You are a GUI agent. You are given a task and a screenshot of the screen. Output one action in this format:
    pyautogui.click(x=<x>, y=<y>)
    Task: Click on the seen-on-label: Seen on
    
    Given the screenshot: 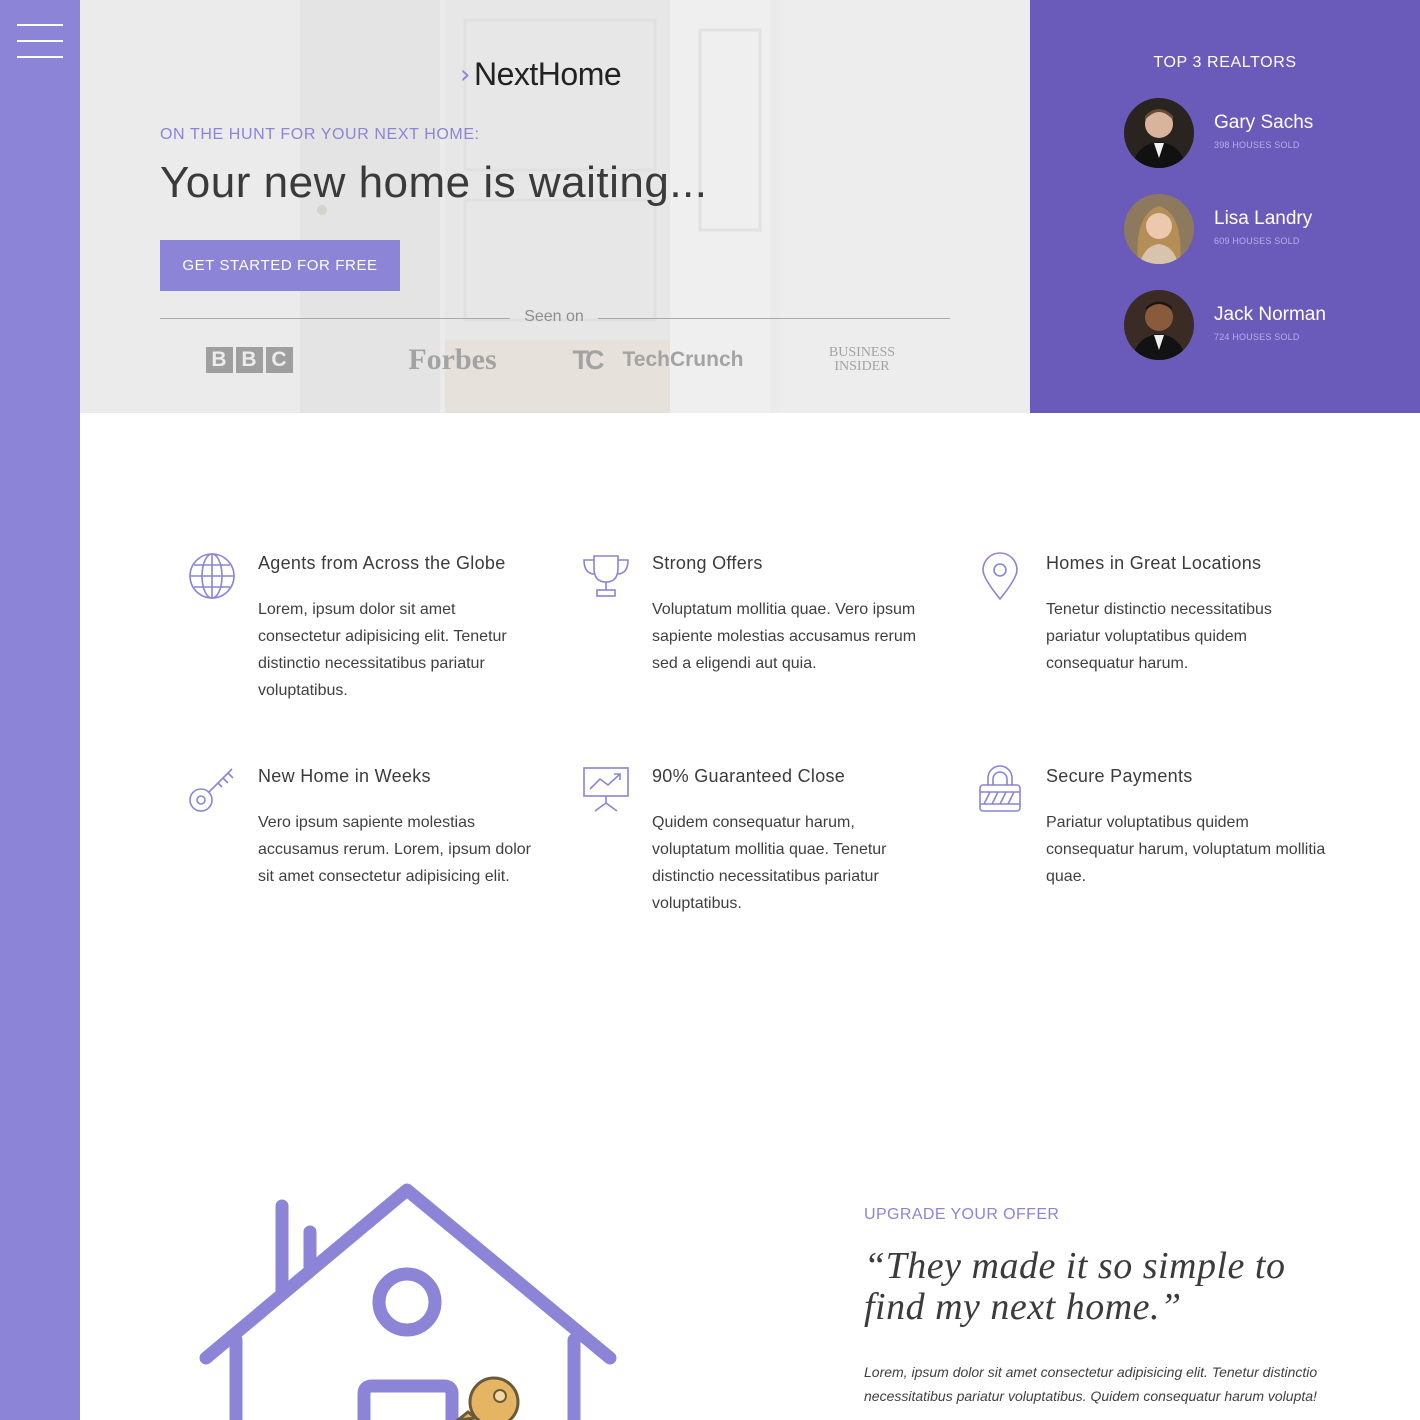 What is the action you would take?
    pyautogui.click(x=554, y=316)
    